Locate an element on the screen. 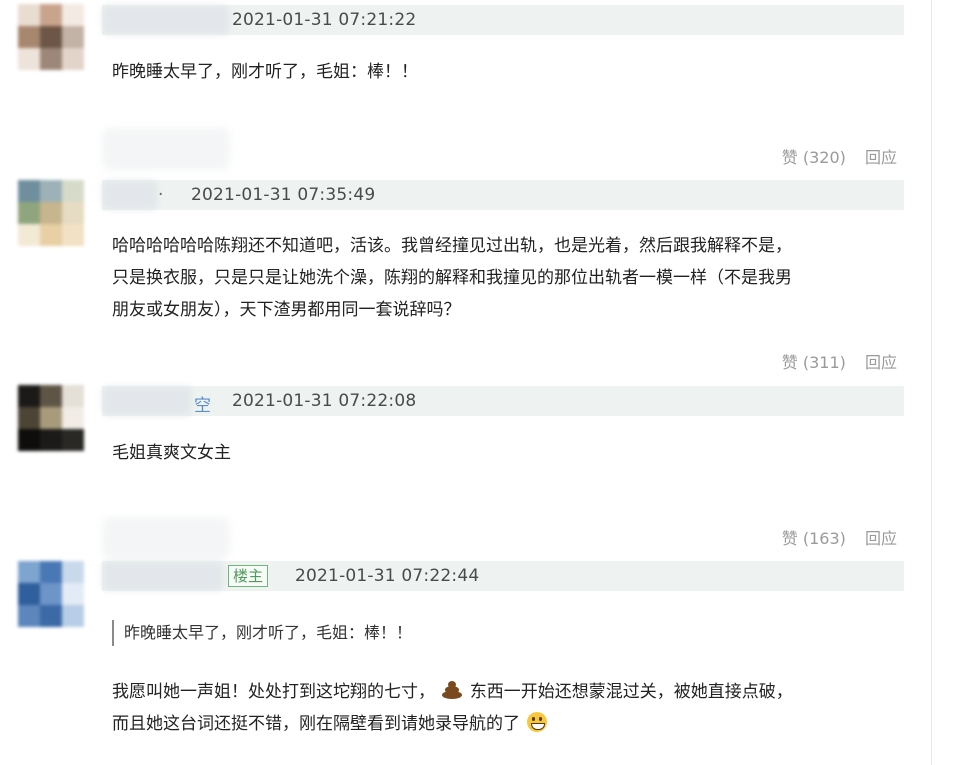 Image resolution: width=960 pixels, height=765 pixels. comment-text: 毛姐真爽文女主 is located at coordinates (507, 453).